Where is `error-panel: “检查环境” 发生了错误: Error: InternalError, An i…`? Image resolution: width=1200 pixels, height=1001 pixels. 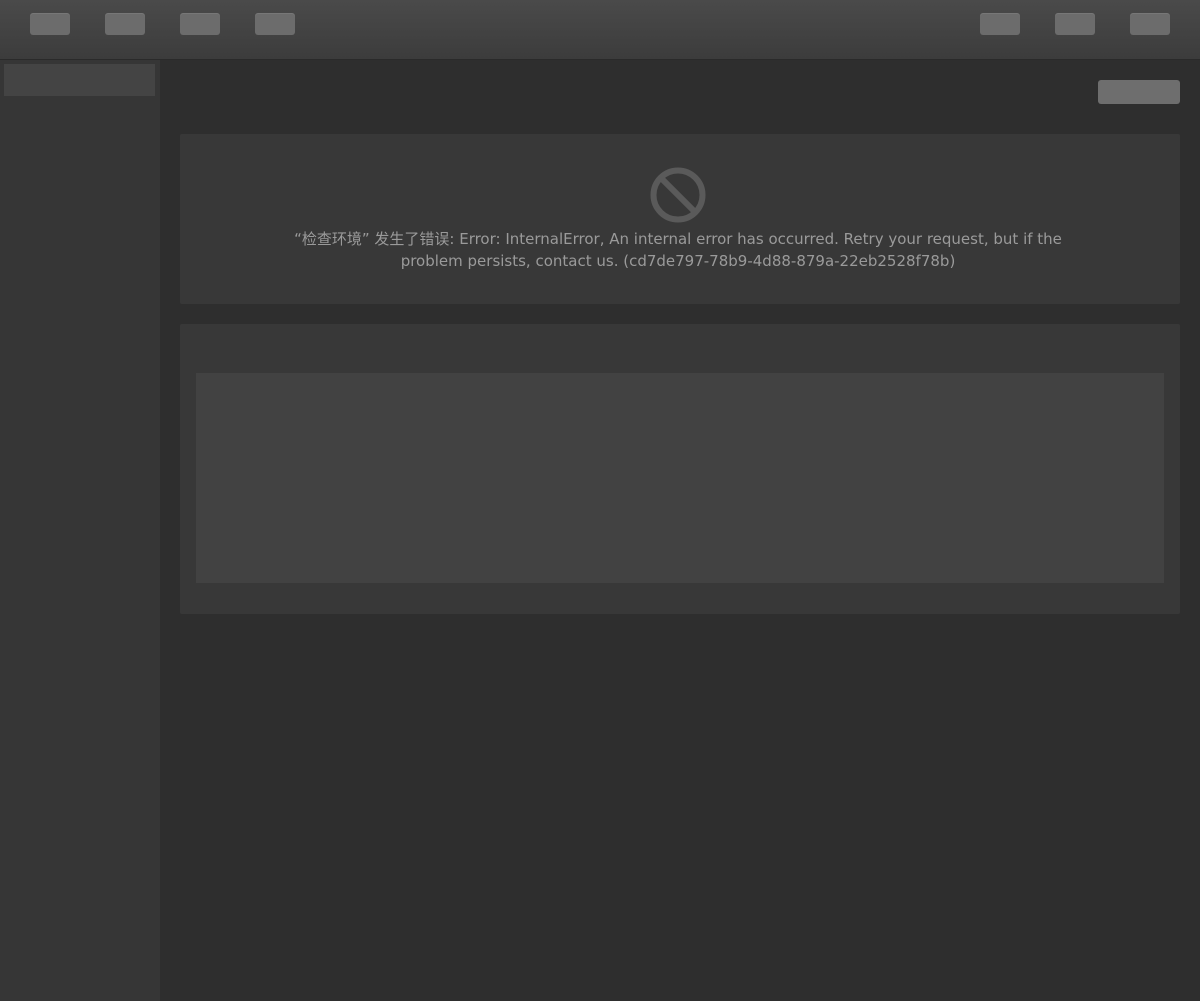
error-panel: “检查环境” 发生了错误: Error: InternalError, An i… is located at coordinates (680, 219).